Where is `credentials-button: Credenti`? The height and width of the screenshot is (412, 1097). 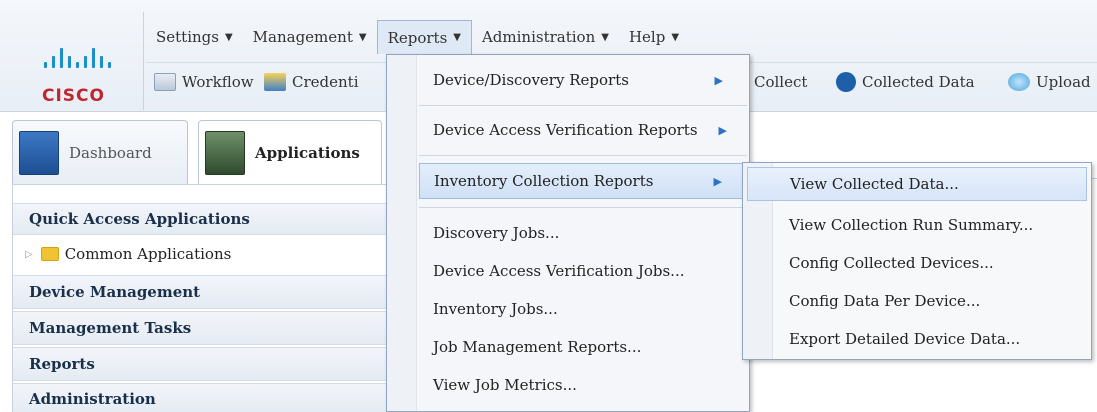
credentials-button: Credenti is located at coordinates (311, 82).